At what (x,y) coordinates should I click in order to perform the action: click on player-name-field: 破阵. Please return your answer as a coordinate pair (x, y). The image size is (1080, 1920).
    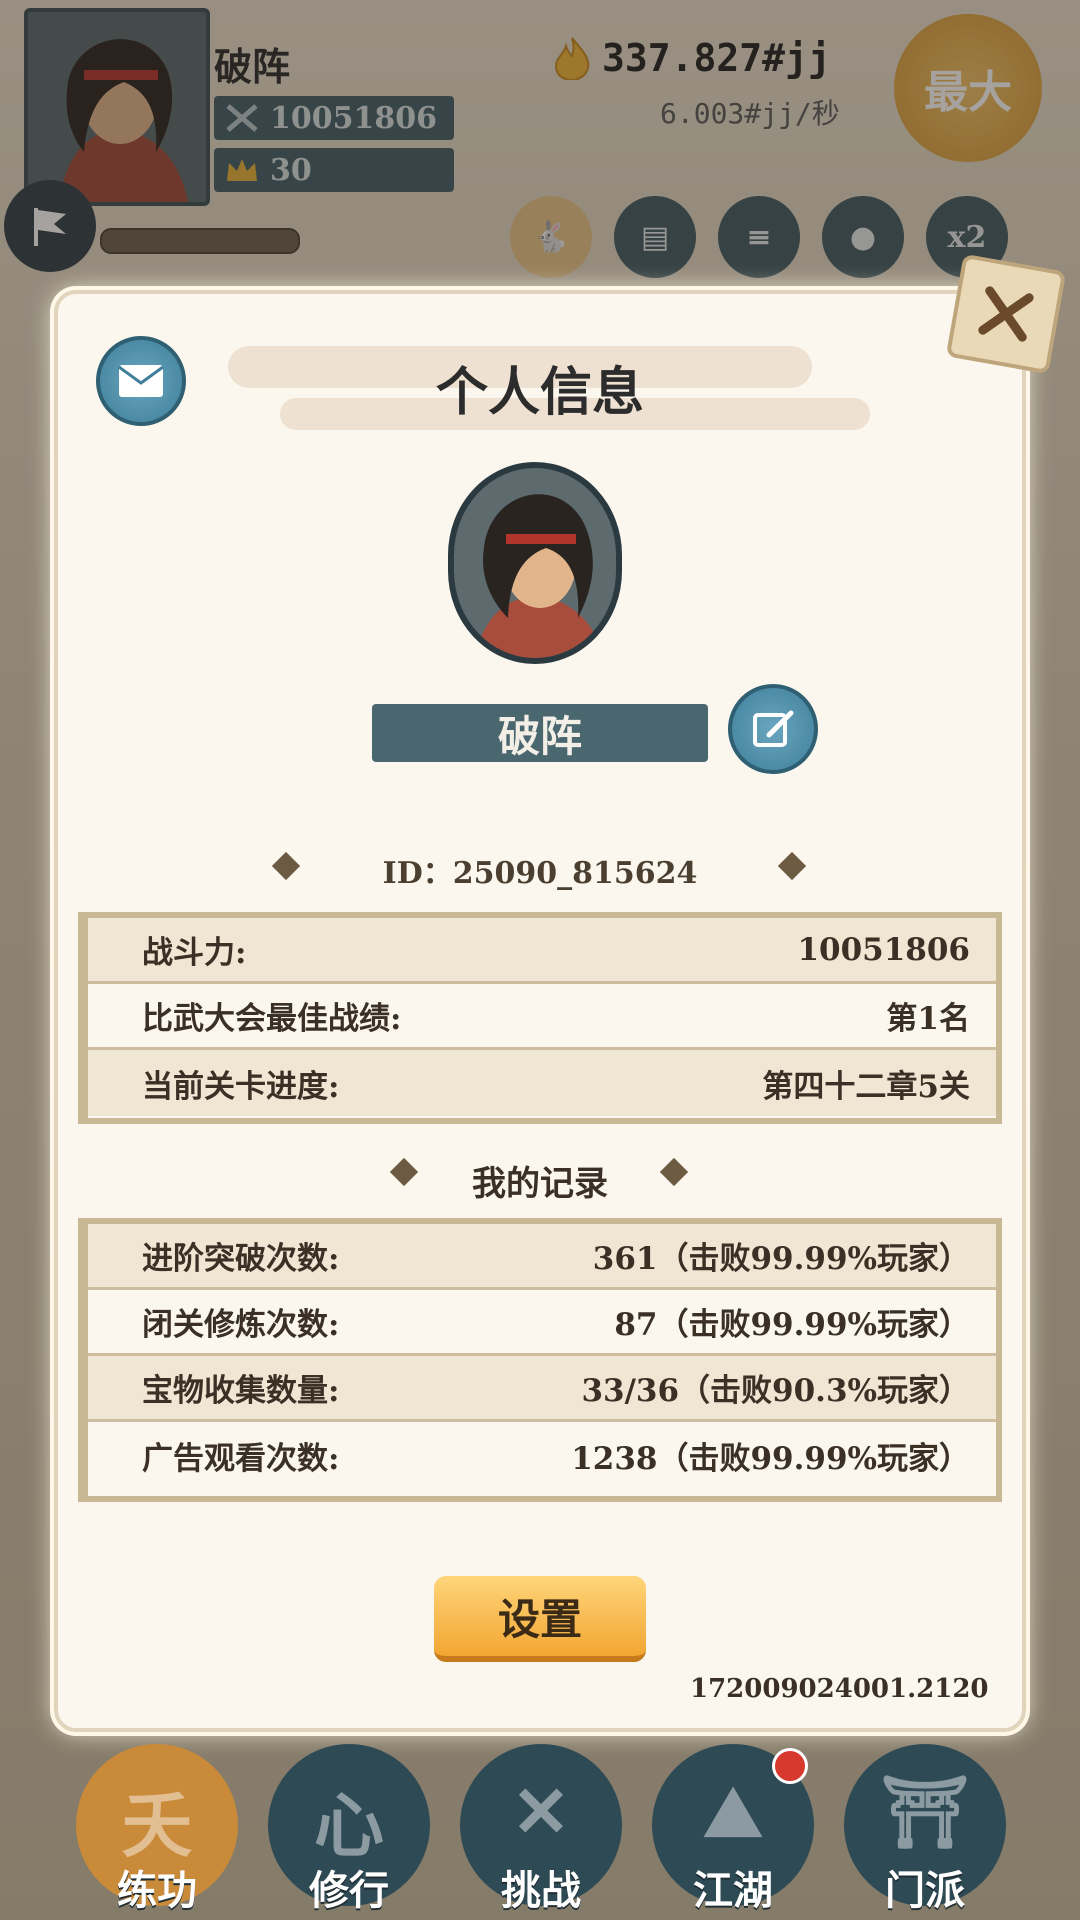
    Looking at the image, I should click on (540, 733).